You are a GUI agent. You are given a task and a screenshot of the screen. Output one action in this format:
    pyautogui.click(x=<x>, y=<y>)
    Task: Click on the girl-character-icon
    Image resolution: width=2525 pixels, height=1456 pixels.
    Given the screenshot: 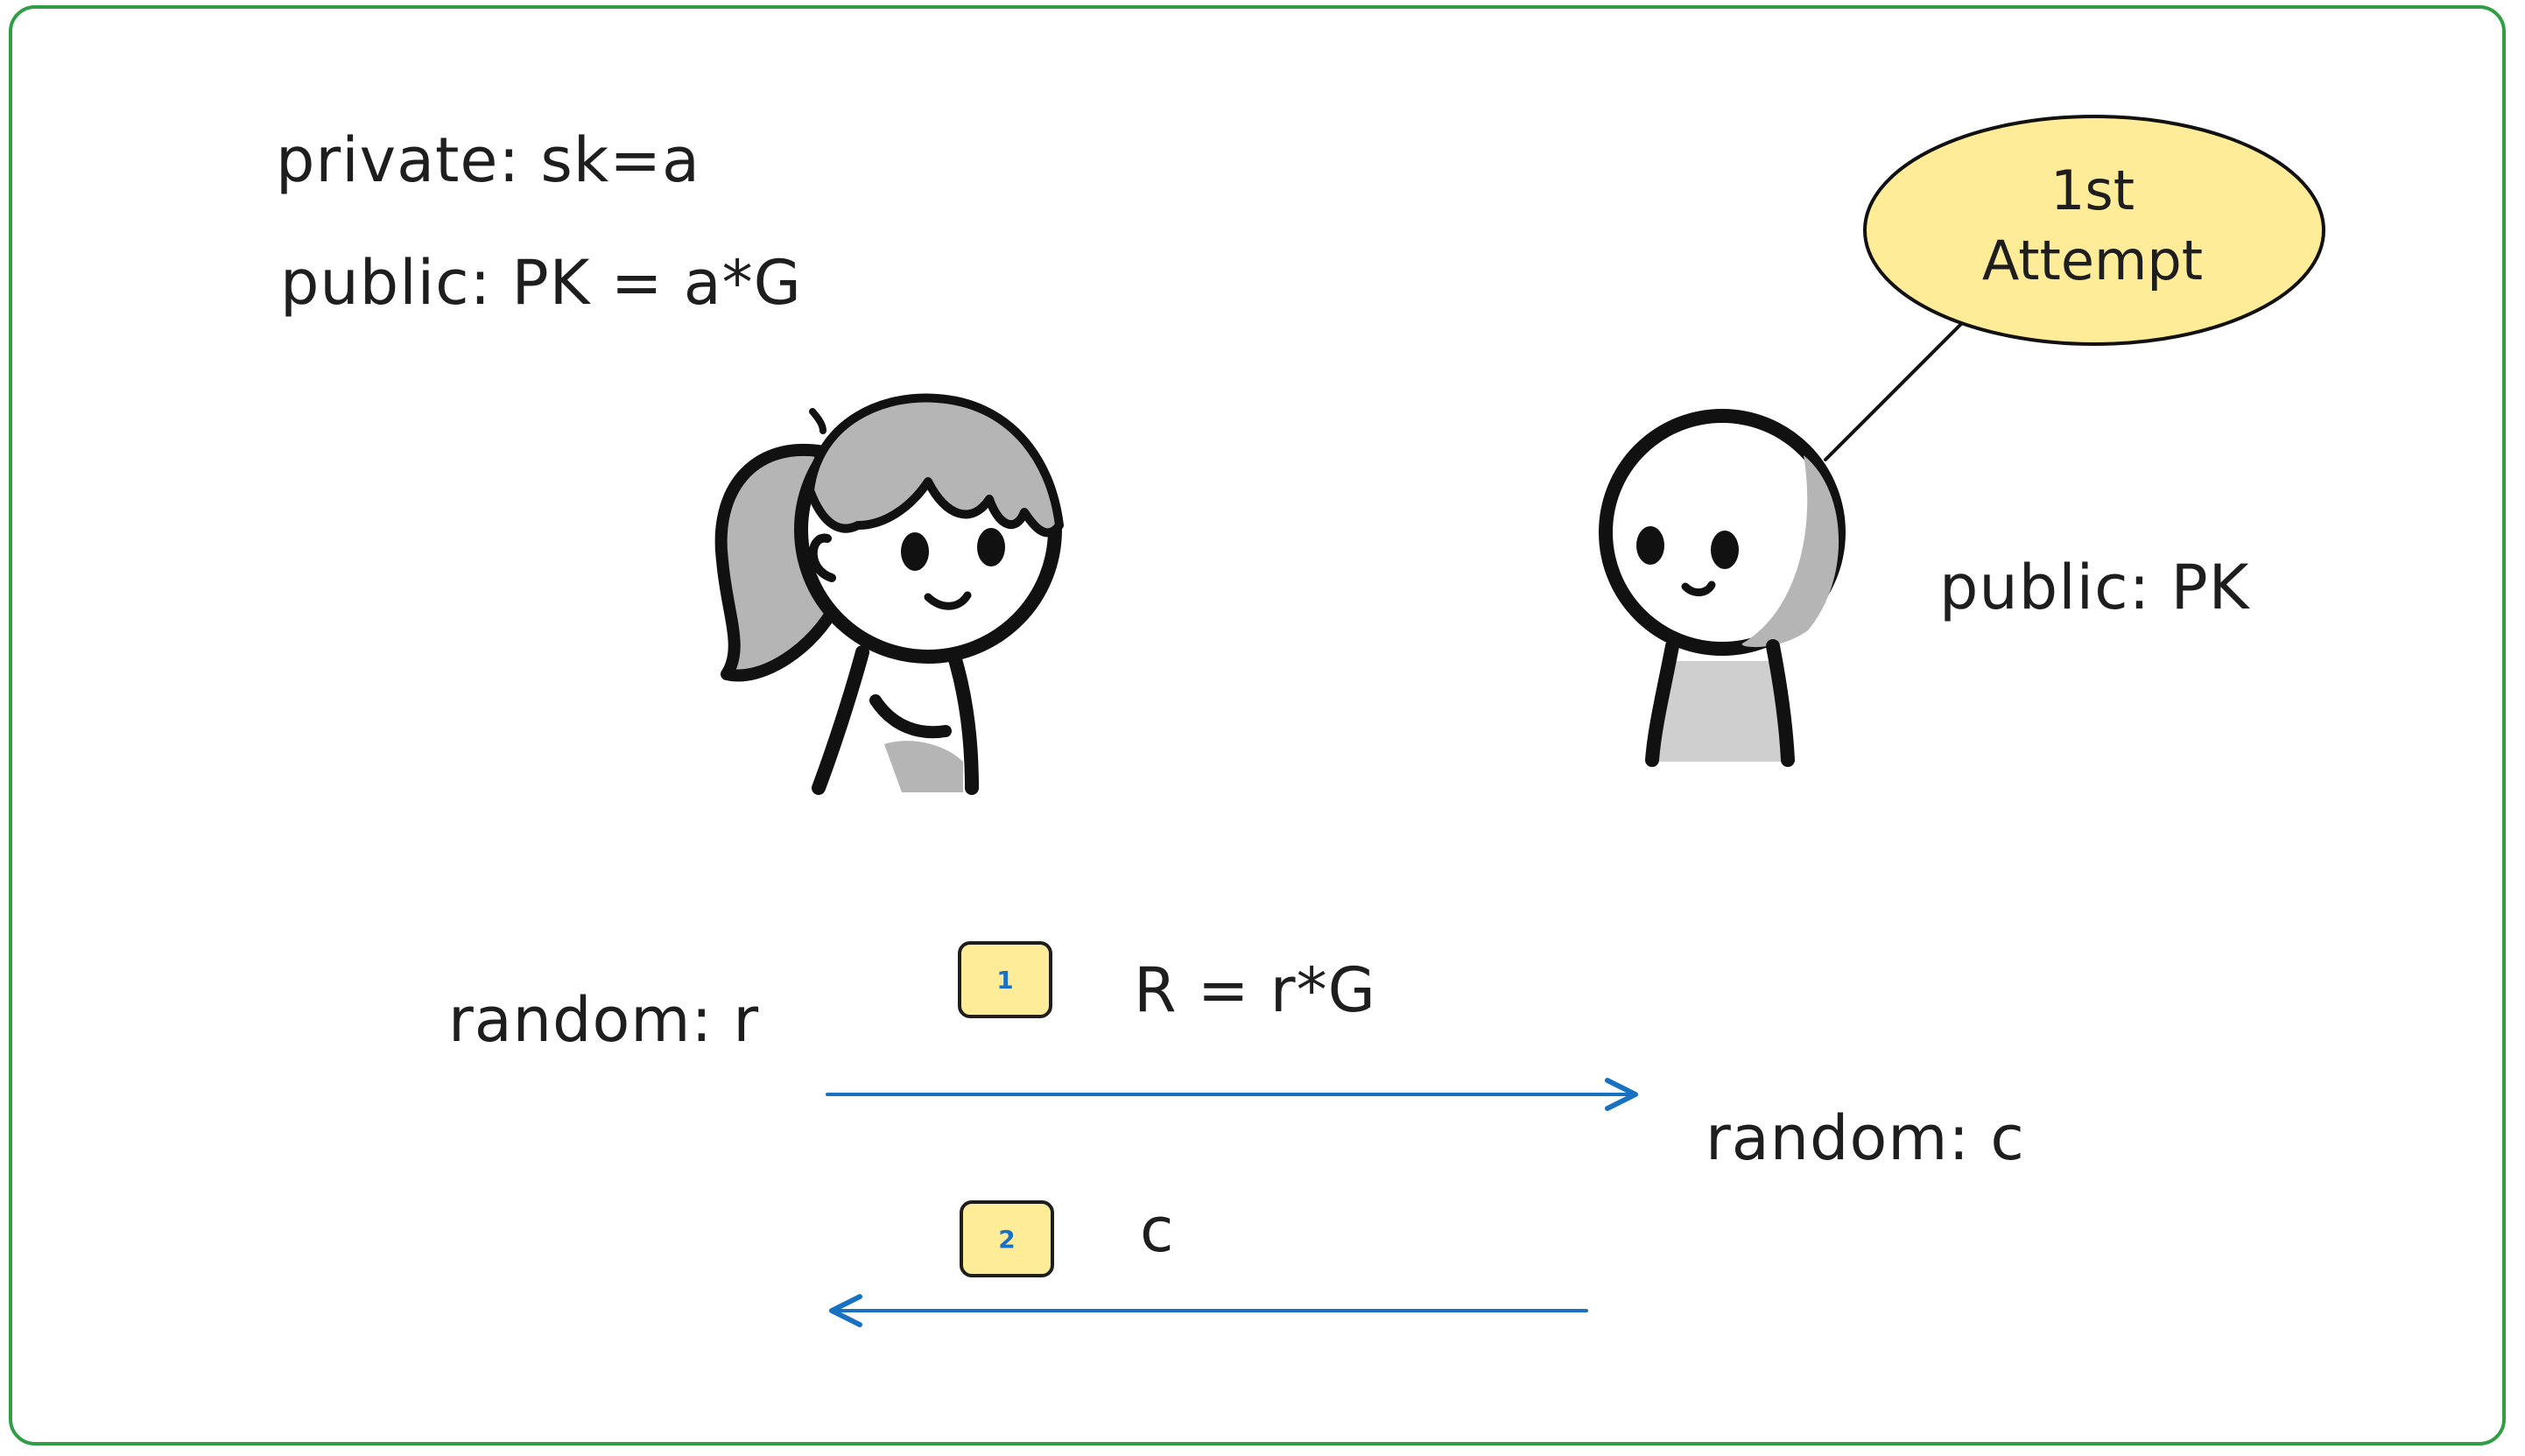 What is the action you would take?
    pyautogui.click(x=889, y=594)
    